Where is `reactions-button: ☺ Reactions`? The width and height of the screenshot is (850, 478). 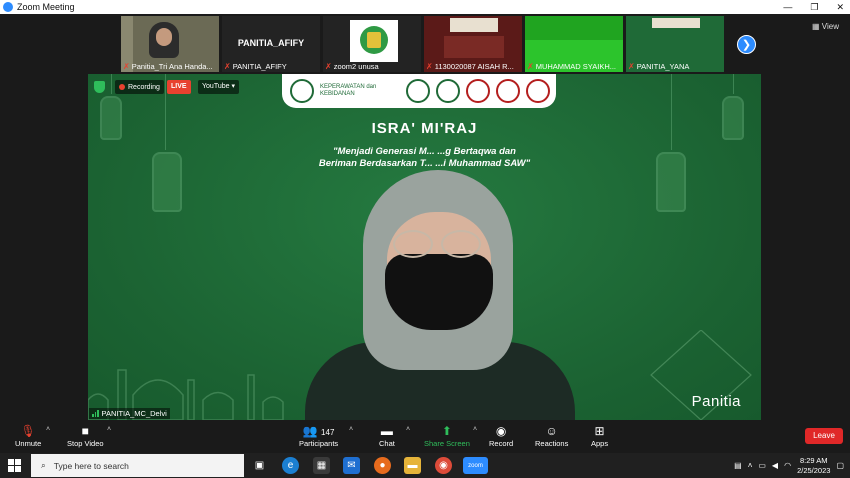
reactions-button: ☺ Reactions is located at coordinates (551, 435).